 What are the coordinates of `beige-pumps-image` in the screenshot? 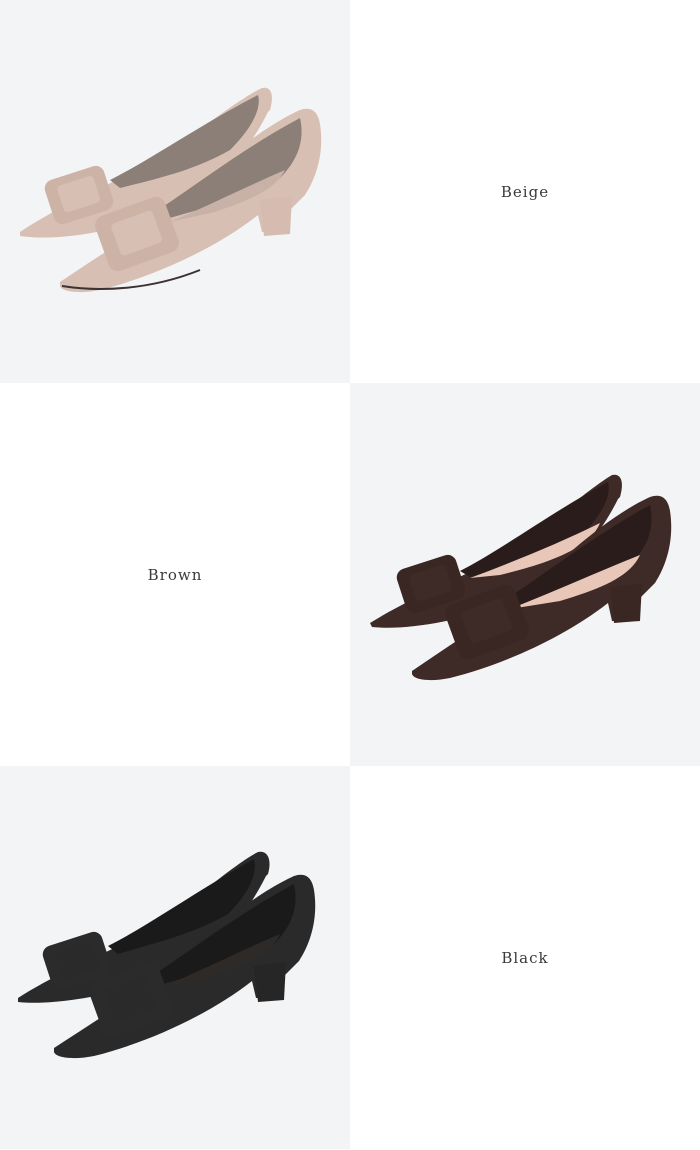 It's located at (171, 190).